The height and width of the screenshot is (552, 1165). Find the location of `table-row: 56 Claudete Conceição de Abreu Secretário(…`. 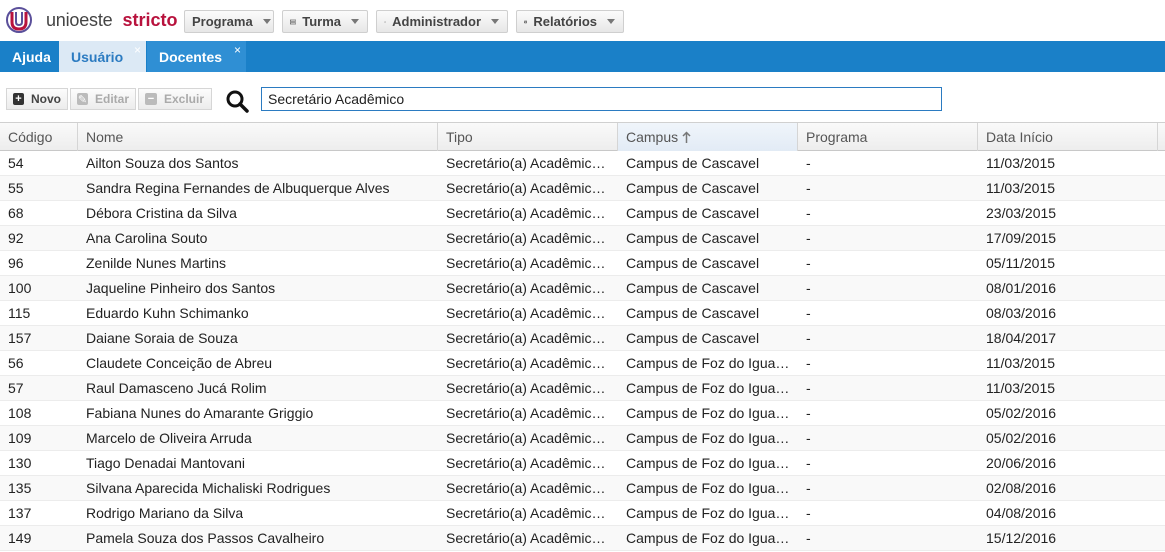

table-row: 56 Claudete Conceição de Abreu Secretário(… is located at coordinates (582, 363).